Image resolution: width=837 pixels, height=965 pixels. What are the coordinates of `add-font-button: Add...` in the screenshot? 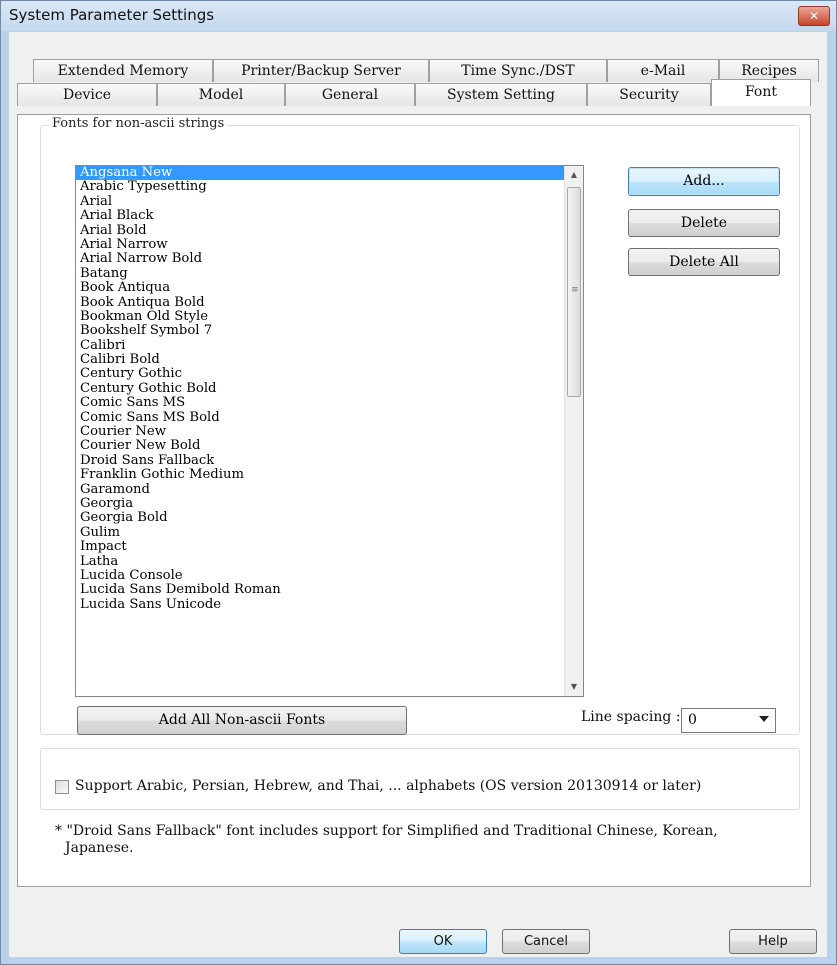 It's located at (704, 181).